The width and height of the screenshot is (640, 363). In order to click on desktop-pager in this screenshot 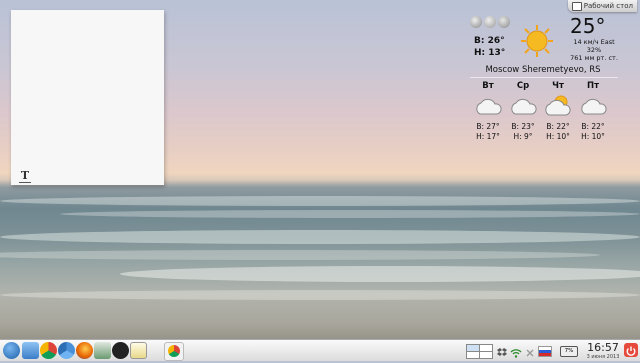, I will do `click(479, 351)`.